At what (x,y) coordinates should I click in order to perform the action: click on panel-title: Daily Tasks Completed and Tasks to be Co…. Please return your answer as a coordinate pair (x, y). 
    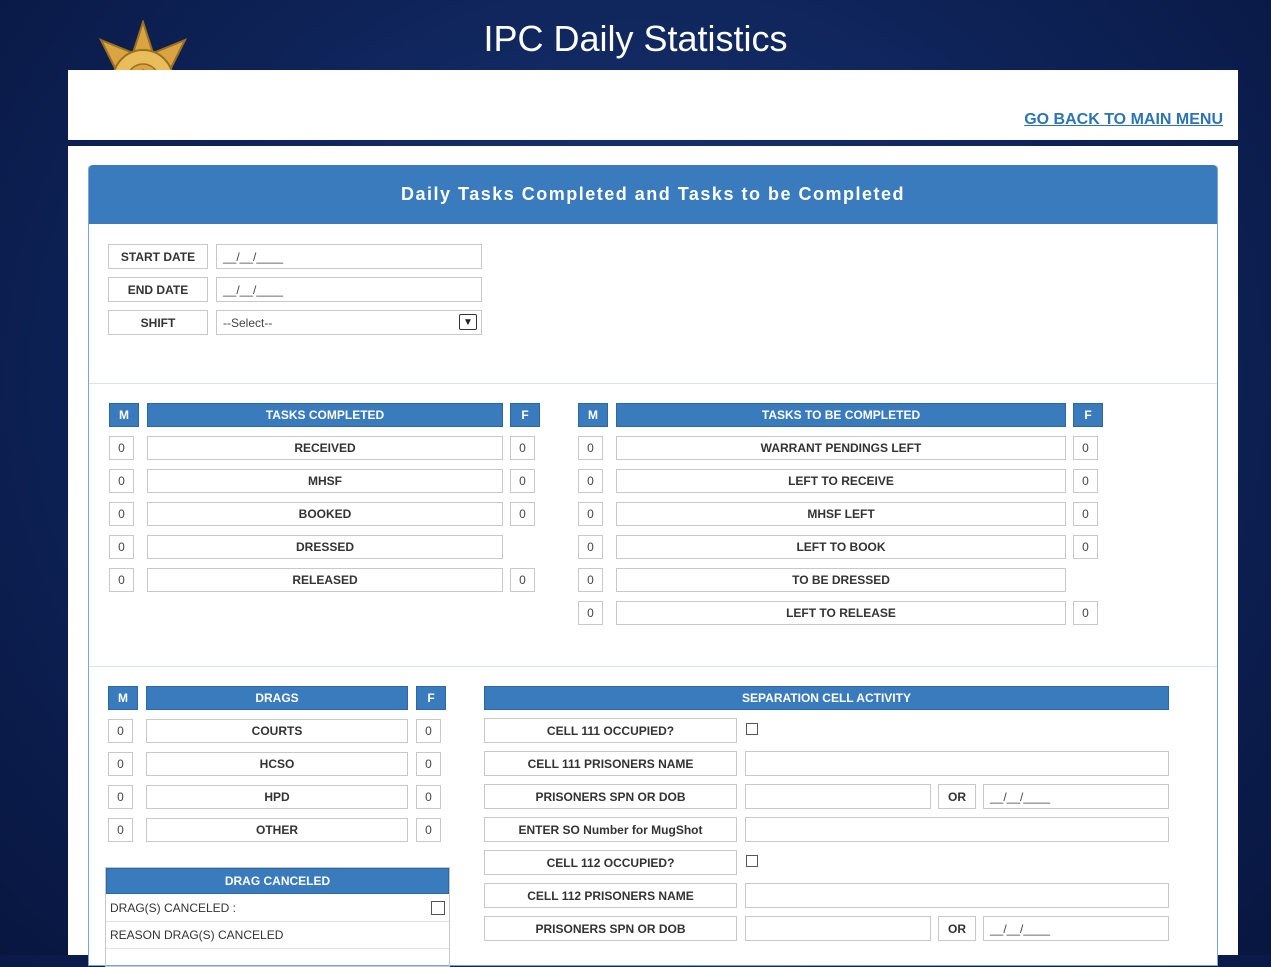
    Looking at the image, I should click on (653, 194).